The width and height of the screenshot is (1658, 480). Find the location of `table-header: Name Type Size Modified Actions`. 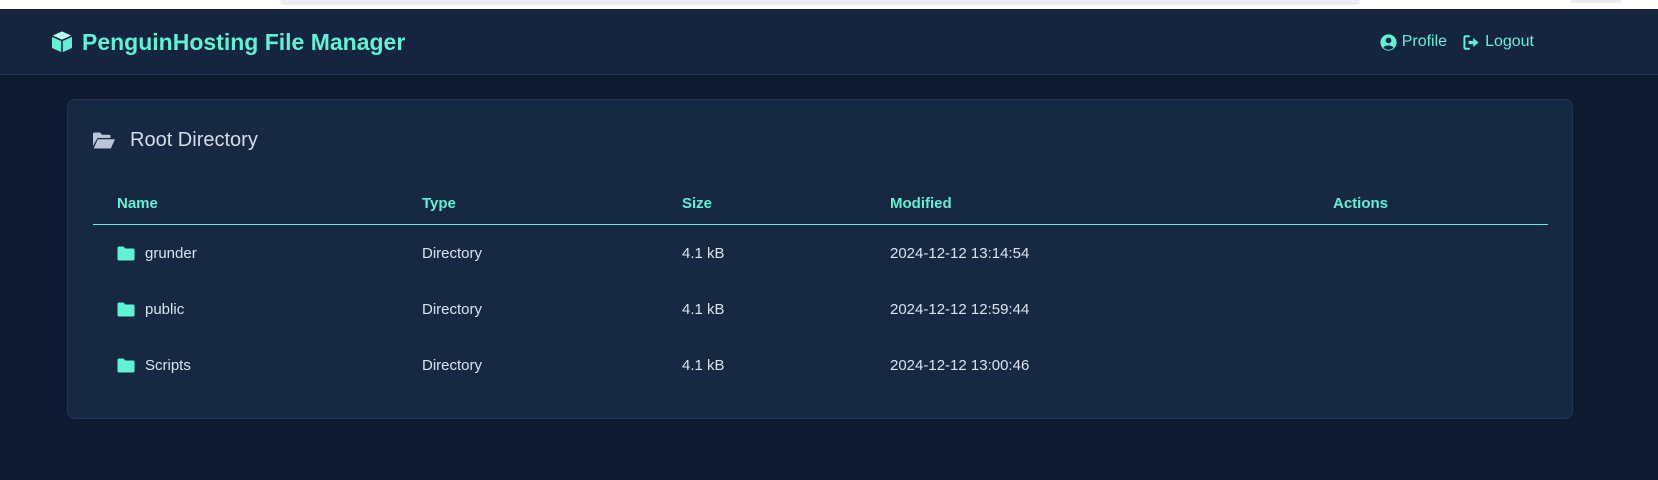

table-header: Name Type Size Modified Actions is located at coordinates (820, 202).